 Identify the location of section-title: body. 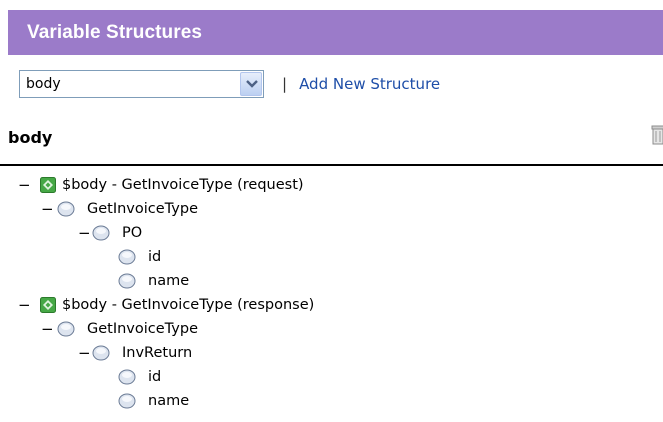
(30, 137).